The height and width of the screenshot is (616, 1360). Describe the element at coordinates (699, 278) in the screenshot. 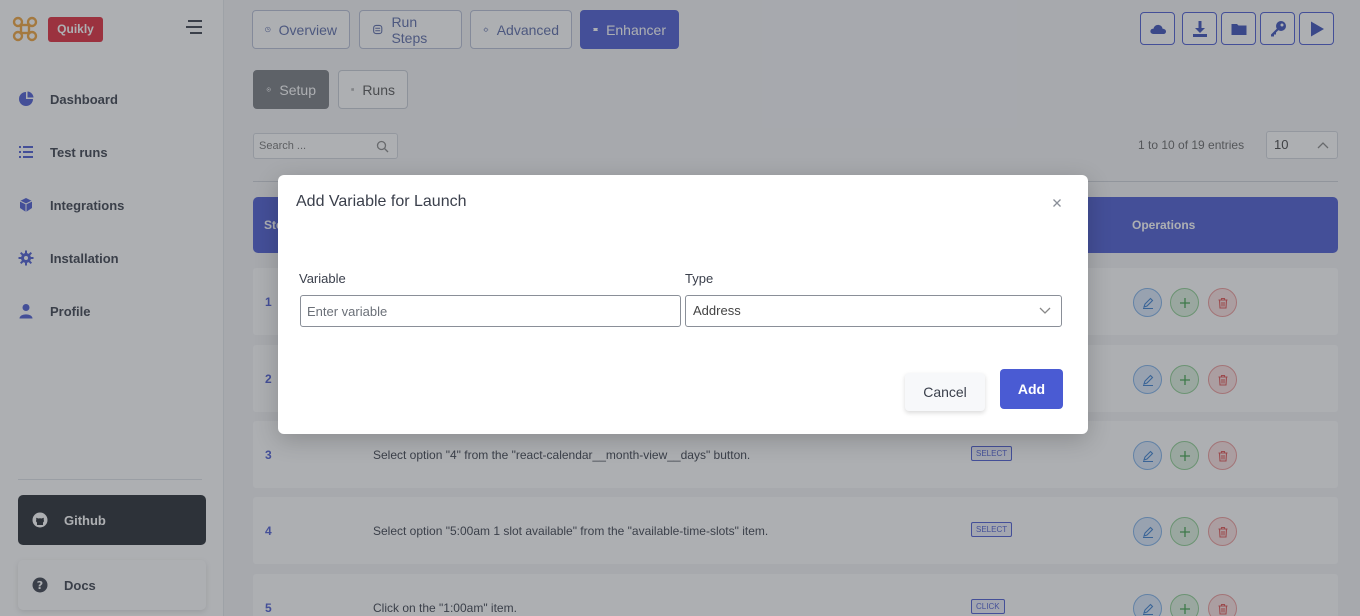

I see `type-label: Type` at that location.